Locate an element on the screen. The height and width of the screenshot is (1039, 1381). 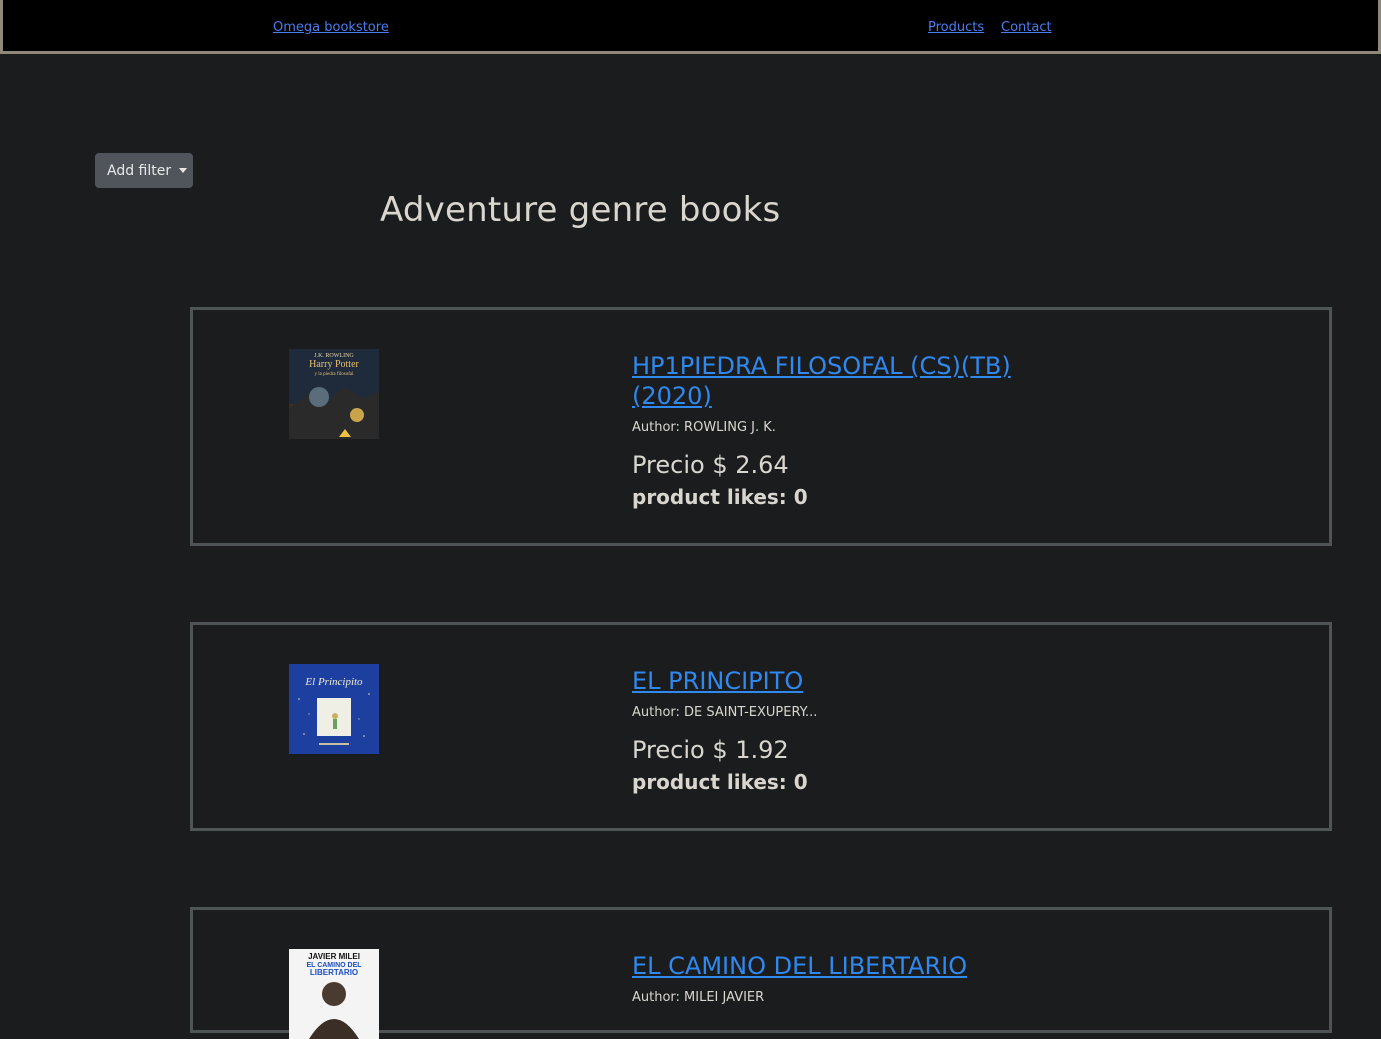
cover-subtitle-text: LIBERTARIO is located at coordinates (334, 972).